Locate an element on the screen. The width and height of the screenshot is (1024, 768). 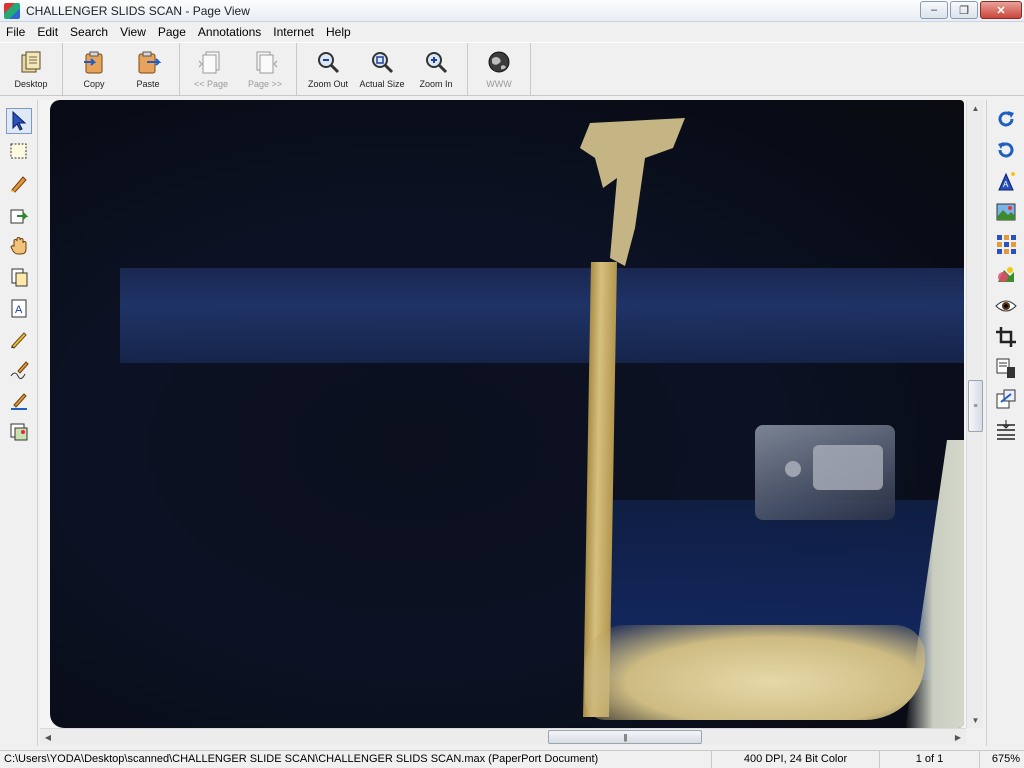
toolbar-group-clipboard: Copy Paste is located at coordinates (123, 69).